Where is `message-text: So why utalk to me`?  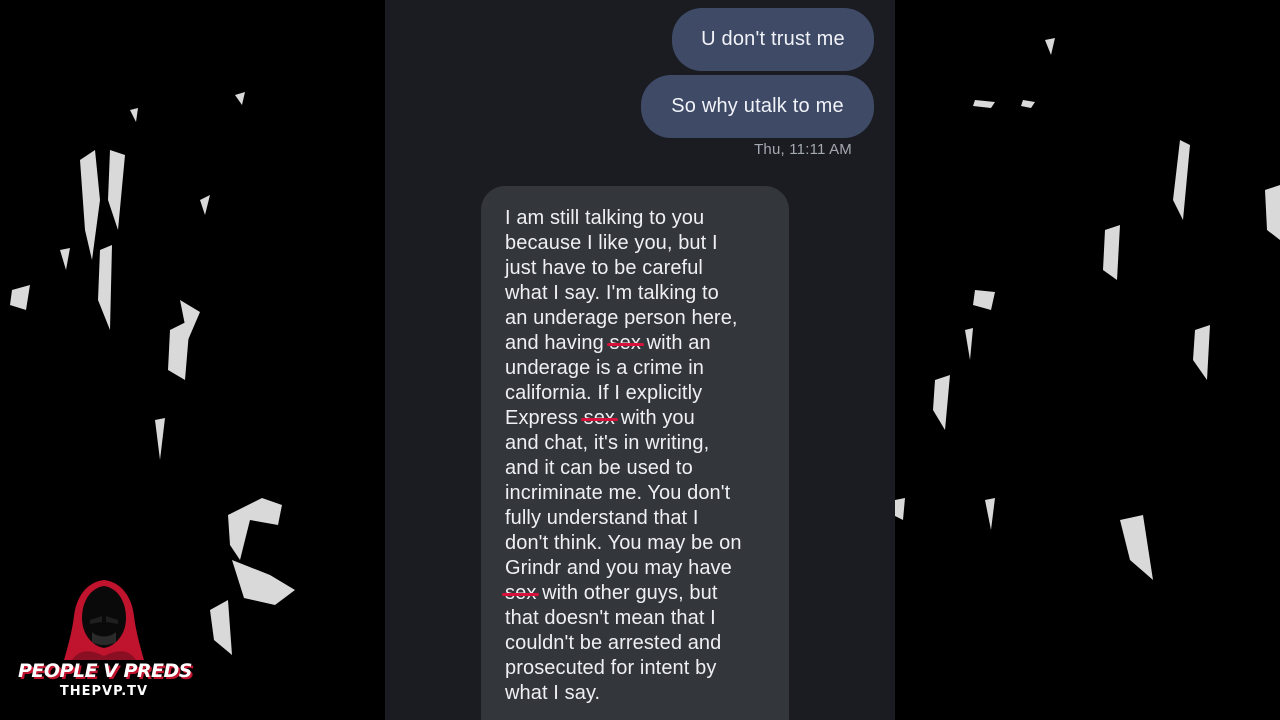 message-text: So why utalk to me is located at coordinates (757, 106).